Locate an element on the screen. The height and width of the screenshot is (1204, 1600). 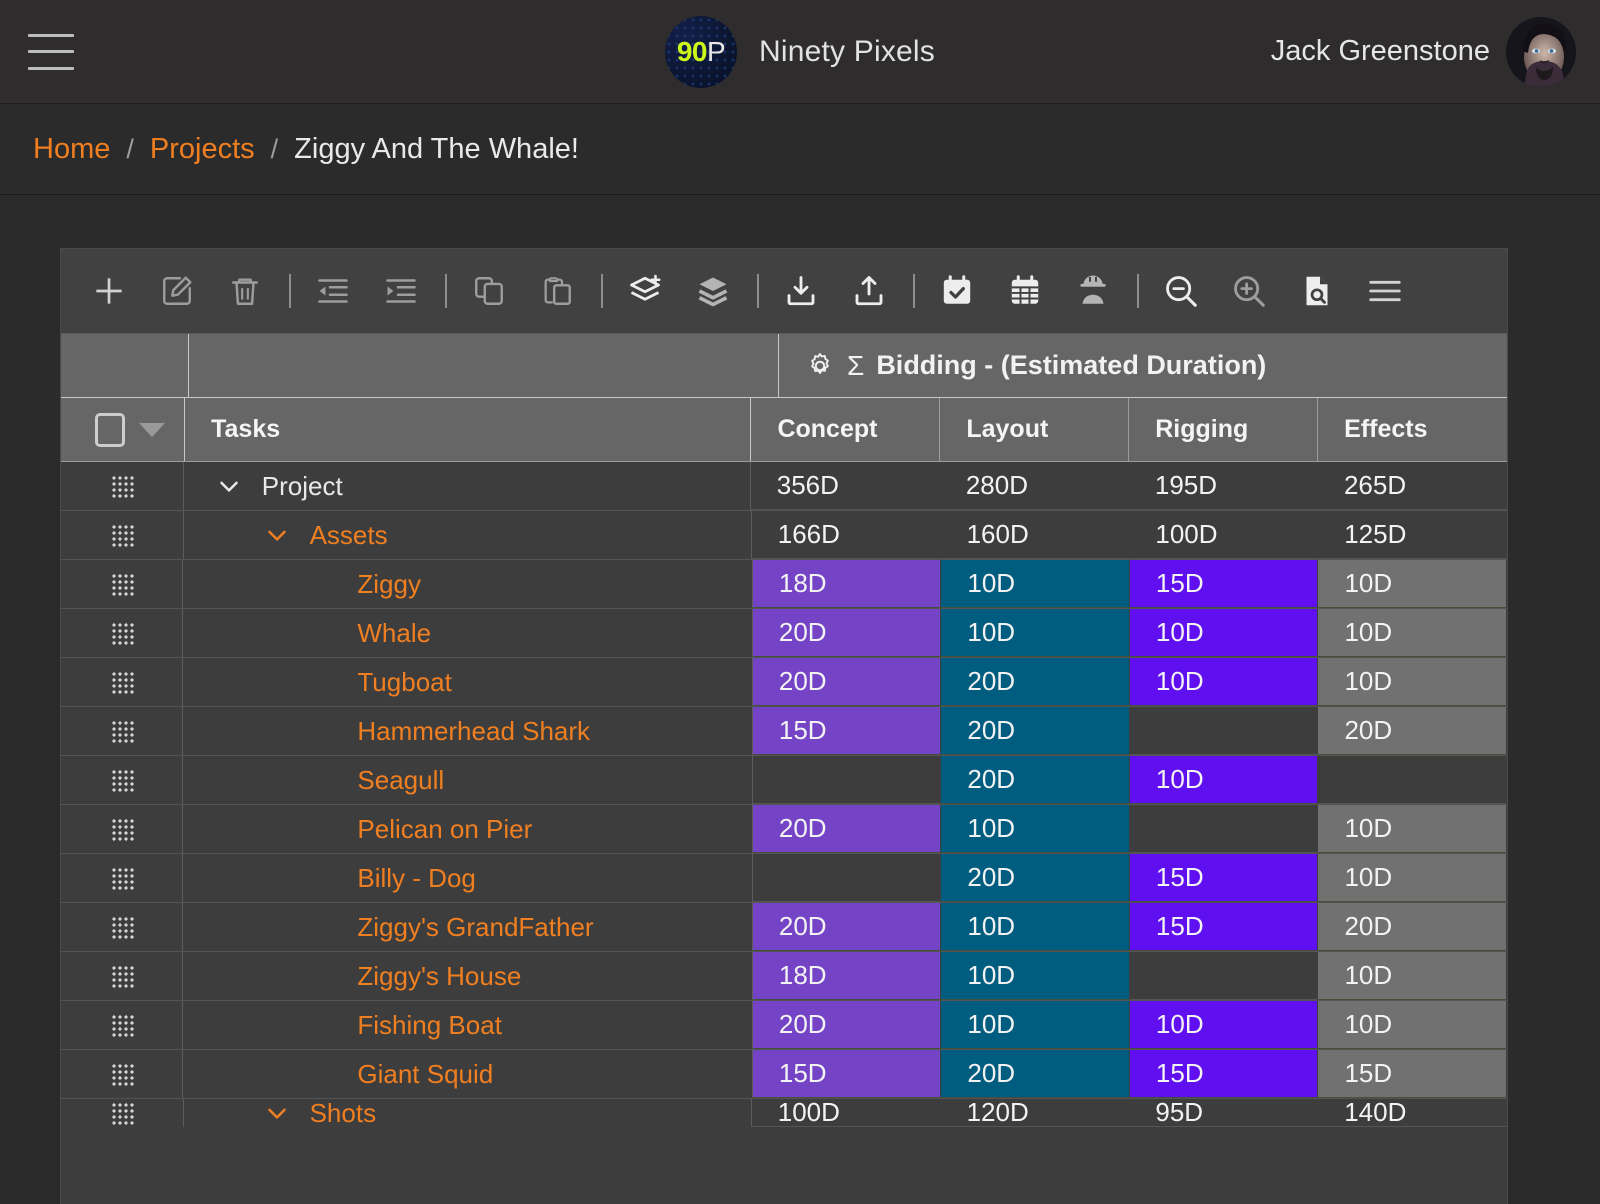
cell-effects: 125D is located at coordinates (1412, 535).